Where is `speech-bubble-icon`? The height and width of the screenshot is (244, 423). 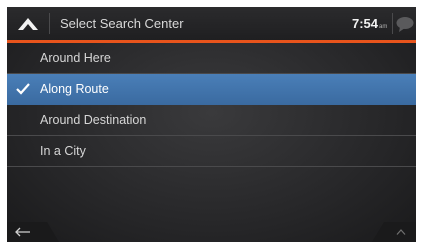 speech-bubble-icon is located at coordinates (404, 24).